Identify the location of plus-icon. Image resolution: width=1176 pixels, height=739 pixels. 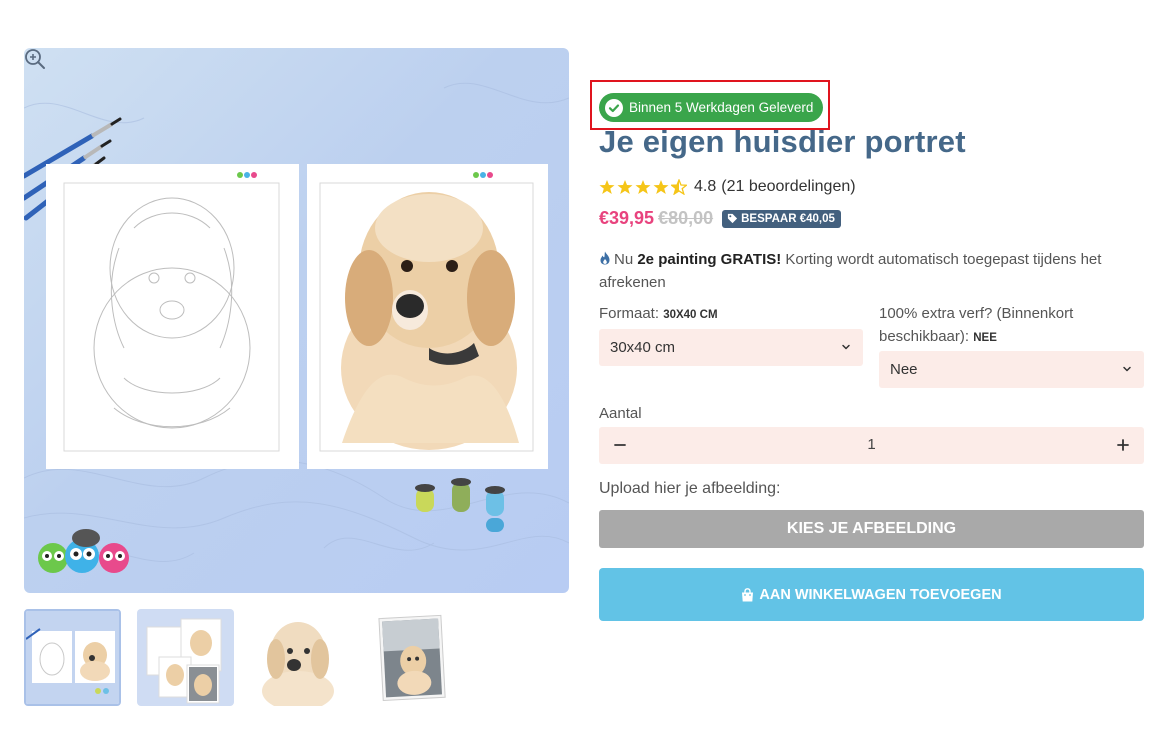
(1123, 445).